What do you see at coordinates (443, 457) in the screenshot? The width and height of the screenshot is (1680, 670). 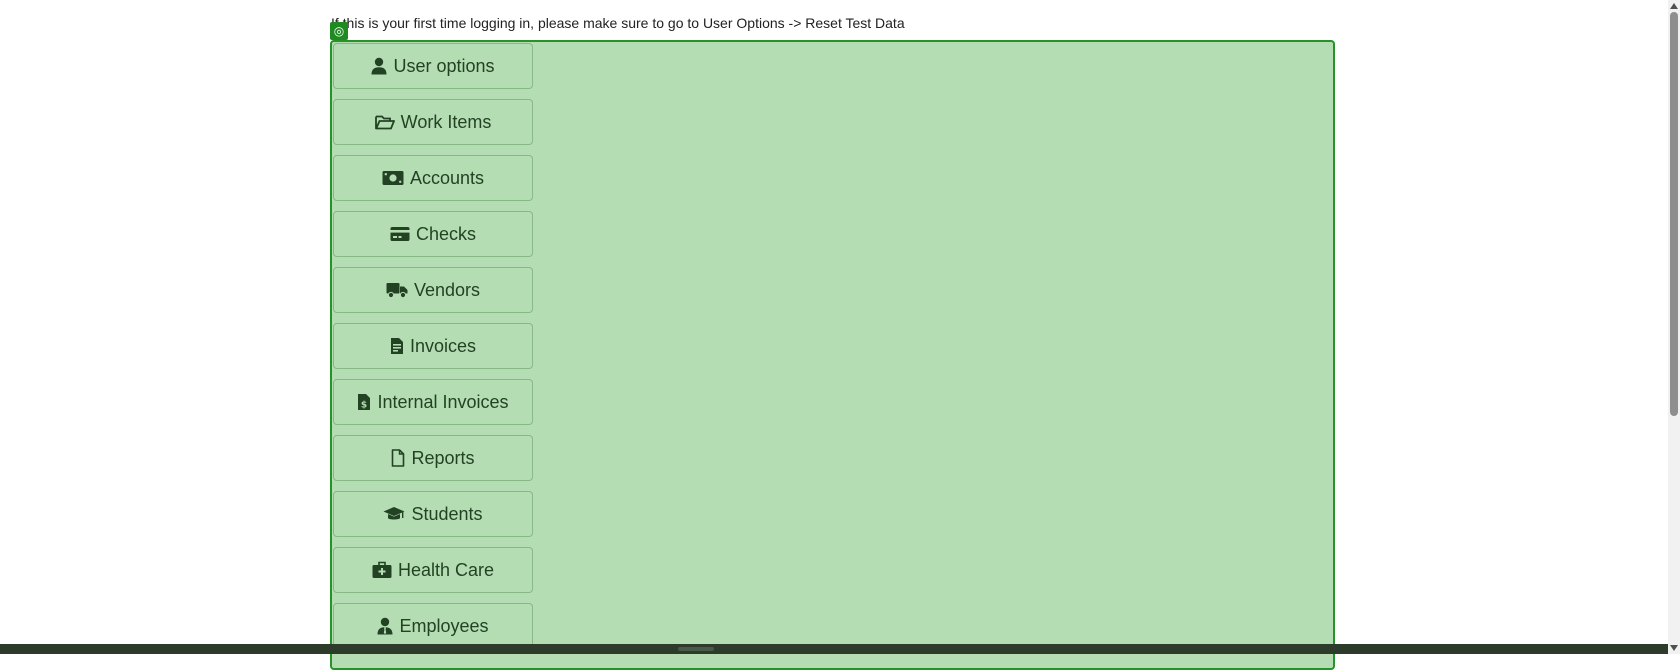 I see `nav-label: Reports` at bounding box center [443, 457].